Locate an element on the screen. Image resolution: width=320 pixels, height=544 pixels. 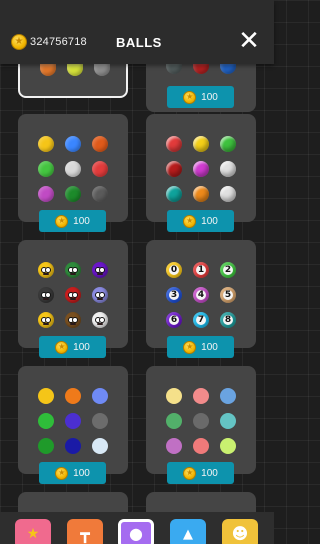
skin-card-mixed: ★ 100 is located at coordinates (73, 425).